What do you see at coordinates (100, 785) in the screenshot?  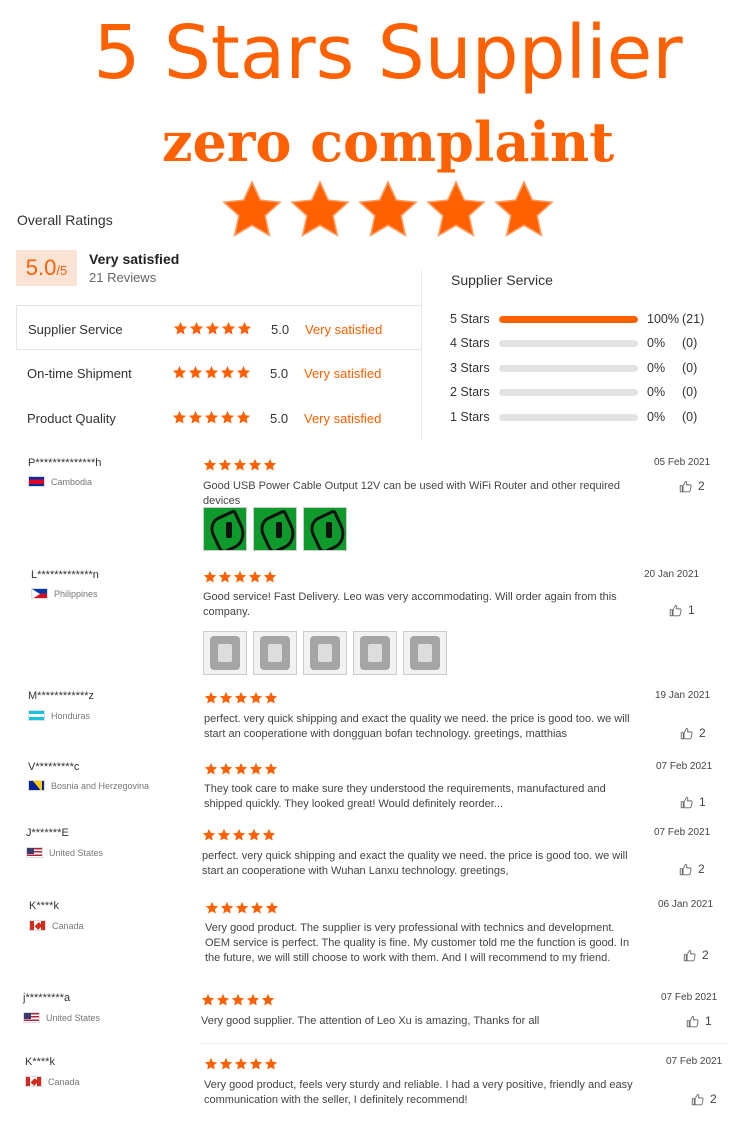 I see `country-name: Bosnia and Herzegovina` at bounding box center [100, 785].